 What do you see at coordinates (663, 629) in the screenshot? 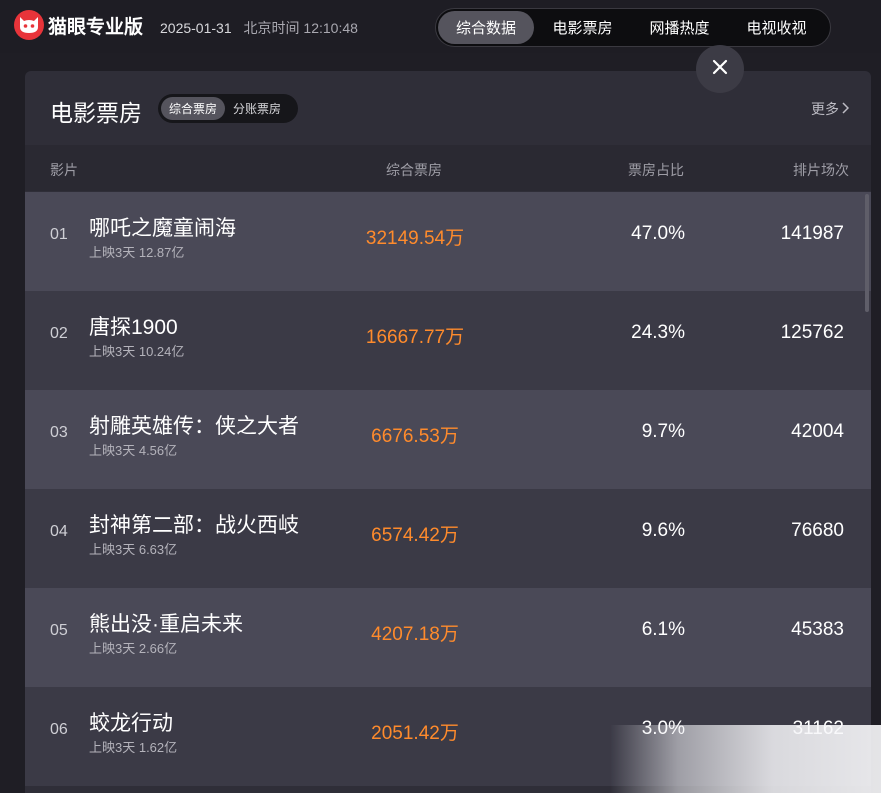
I see `share-value: 6.1%` at bounding box center [663, 629].